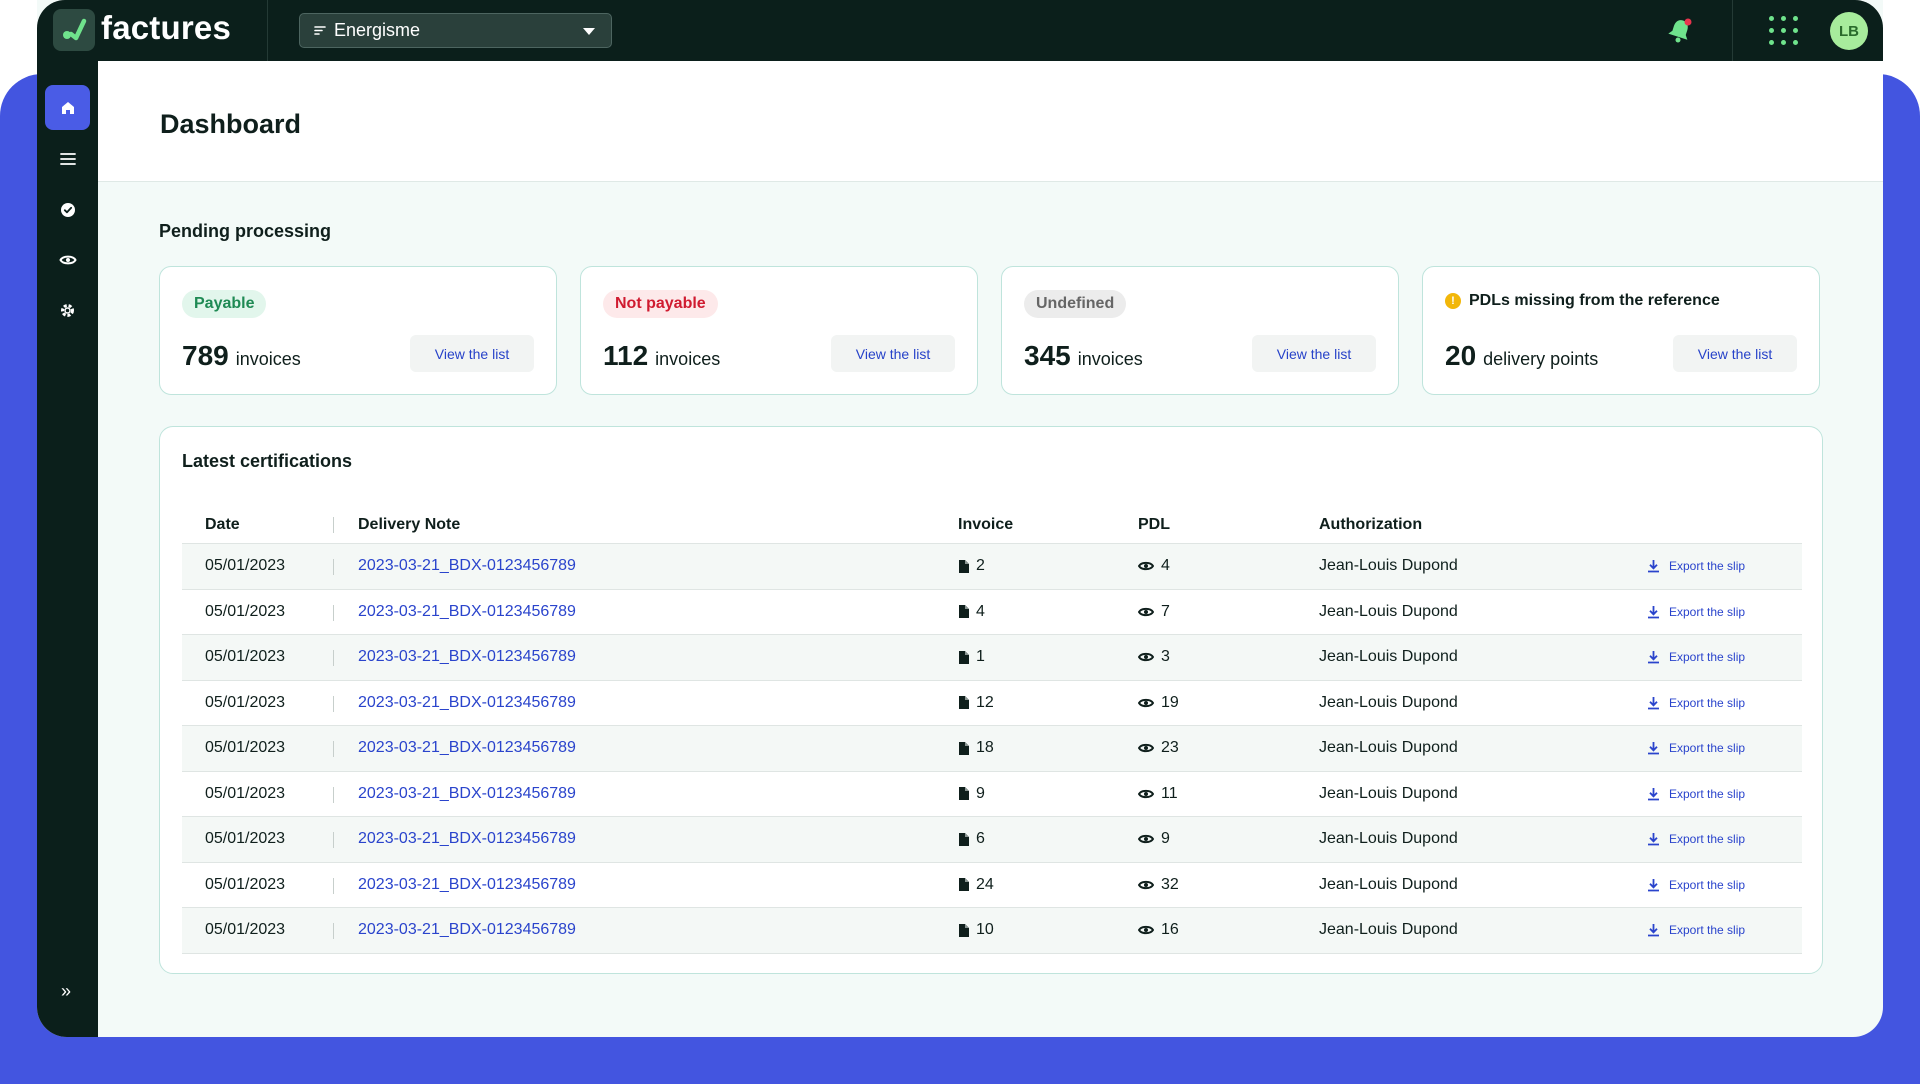 The image size is (1920, 1084). I want to click on sidebar-item-validation, so click(67, 209).